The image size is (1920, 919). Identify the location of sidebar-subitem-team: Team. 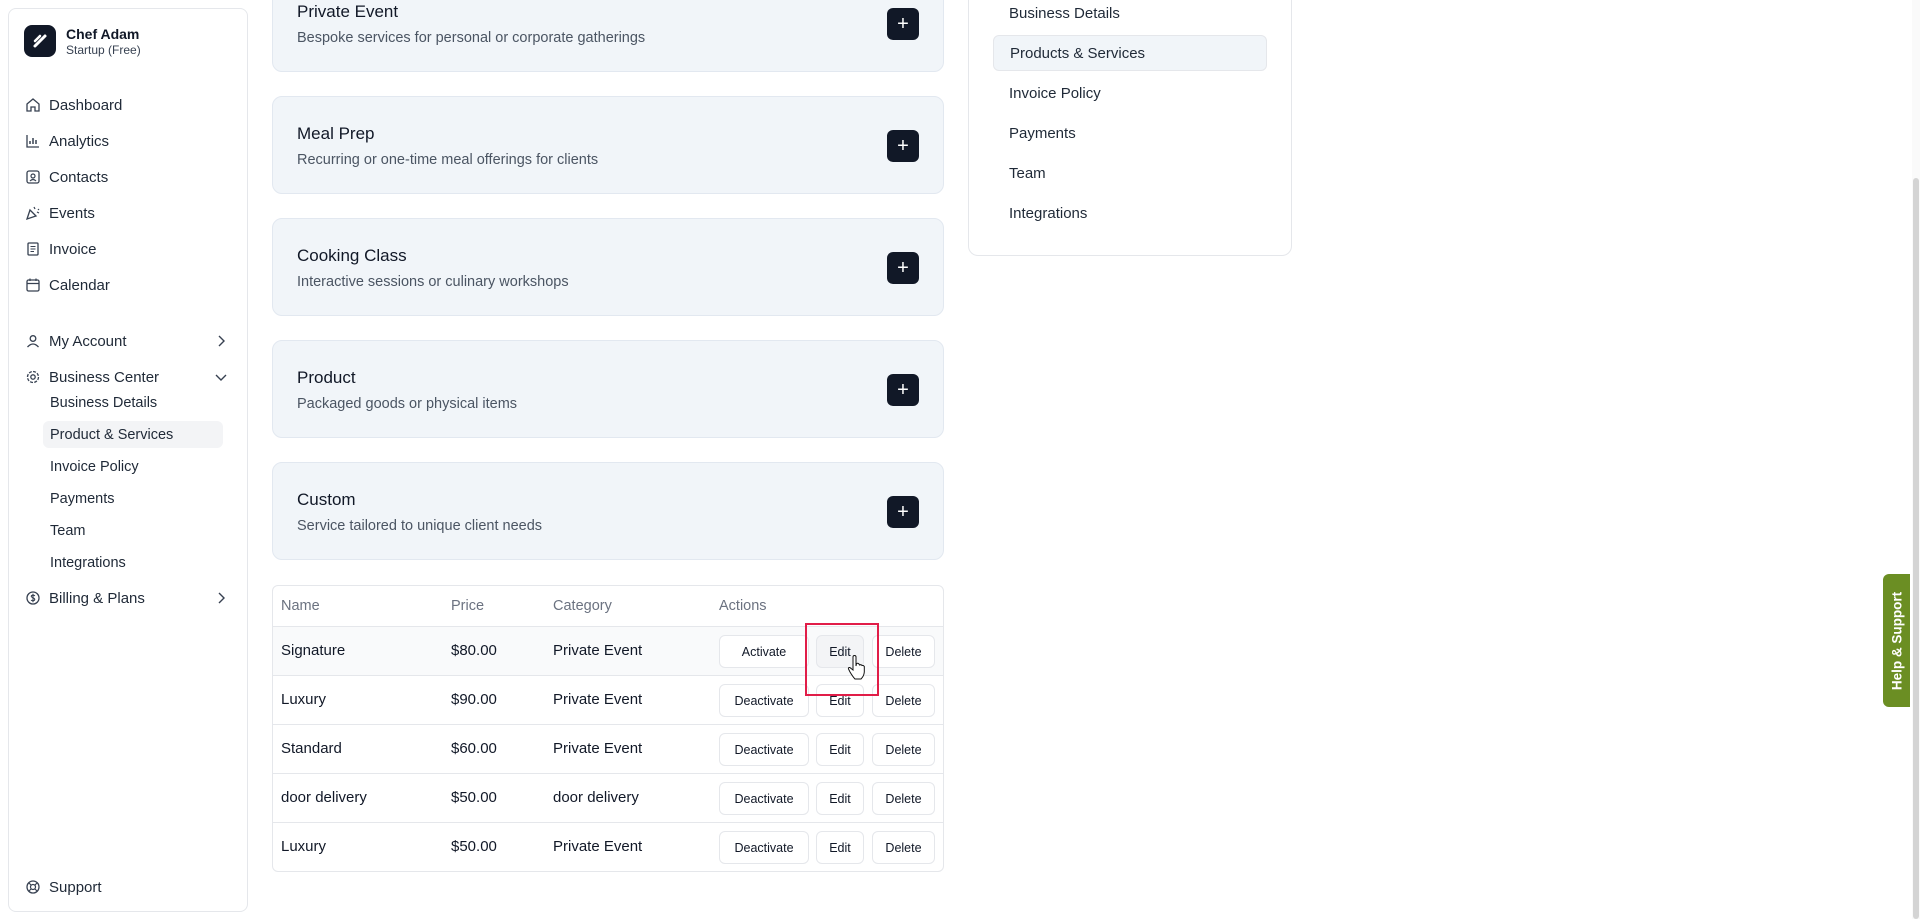
(133, 530).